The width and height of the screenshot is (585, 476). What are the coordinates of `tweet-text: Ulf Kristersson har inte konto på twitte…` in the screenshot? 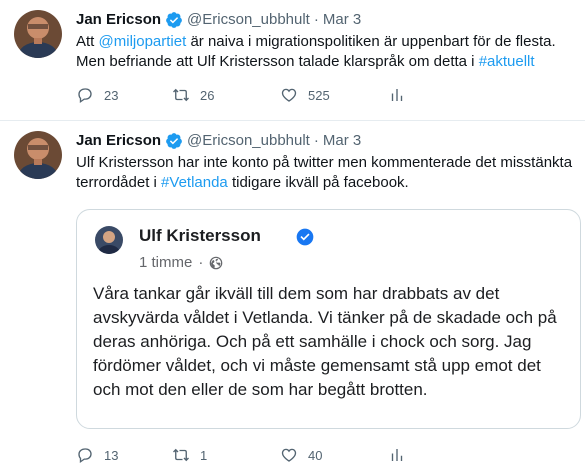 It's located at (324, 173).